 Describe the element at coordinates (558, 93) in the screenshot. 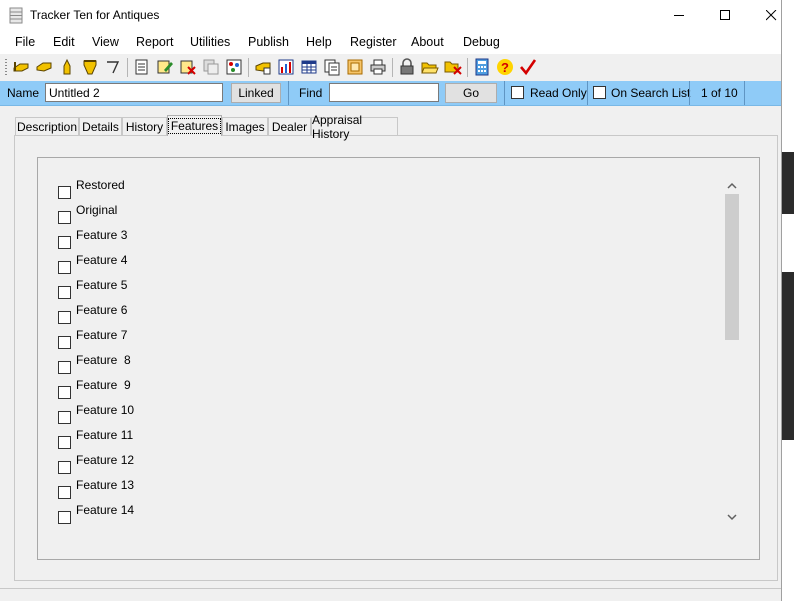

I see `read-only-label: Read Only` at that location.